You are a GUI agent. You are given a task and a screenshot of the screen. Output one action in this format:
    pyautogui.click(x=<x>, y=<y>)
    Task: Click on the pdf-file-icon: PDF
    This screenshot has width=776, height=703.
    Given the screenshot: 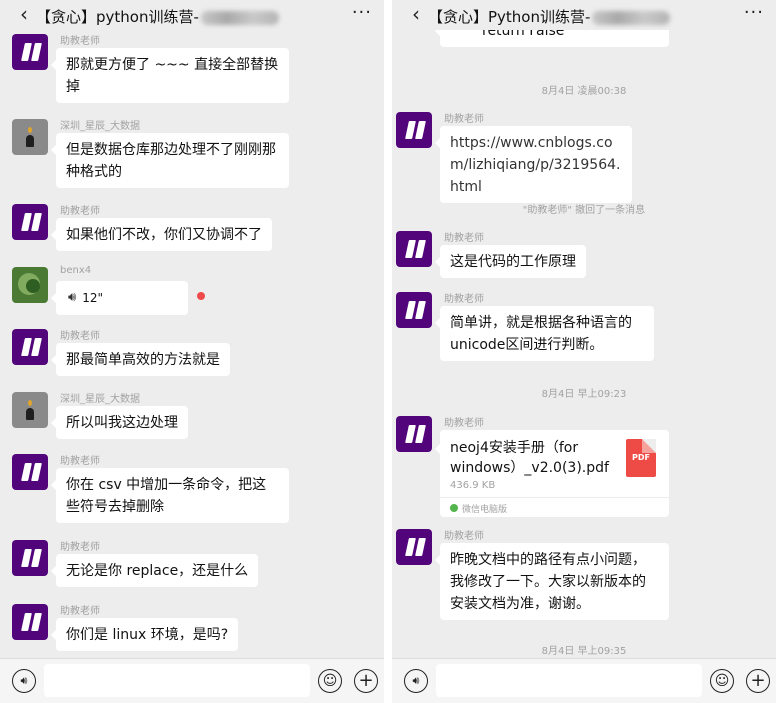 What is the action you would take?
    pyautogui.click(x=641, y=458)
    